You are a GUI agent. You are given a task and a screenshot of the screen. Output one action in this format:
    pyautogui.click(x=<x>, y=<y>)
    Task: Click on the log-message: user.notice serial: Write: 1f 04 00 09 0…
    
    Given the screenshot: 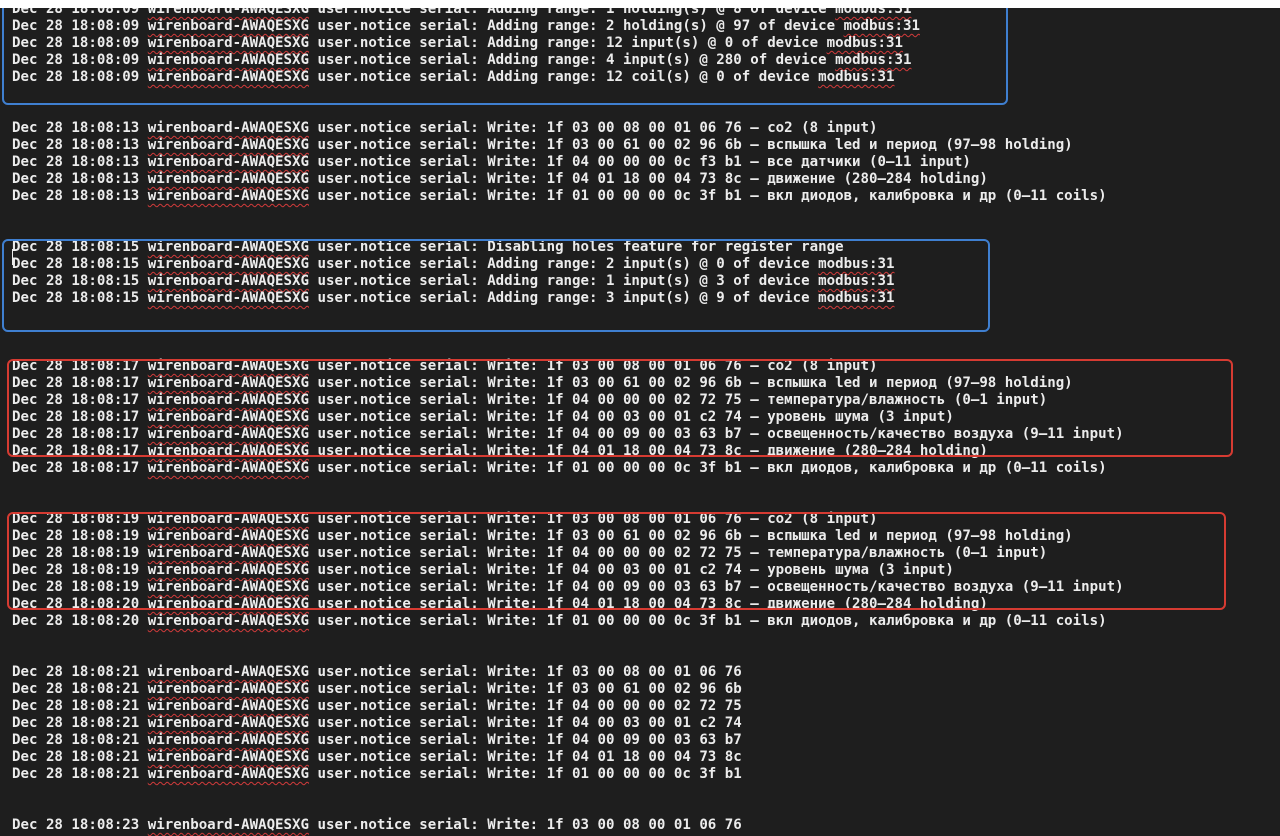 What is the action you would take?
    pyautogui.click(x=716, y=434)
    